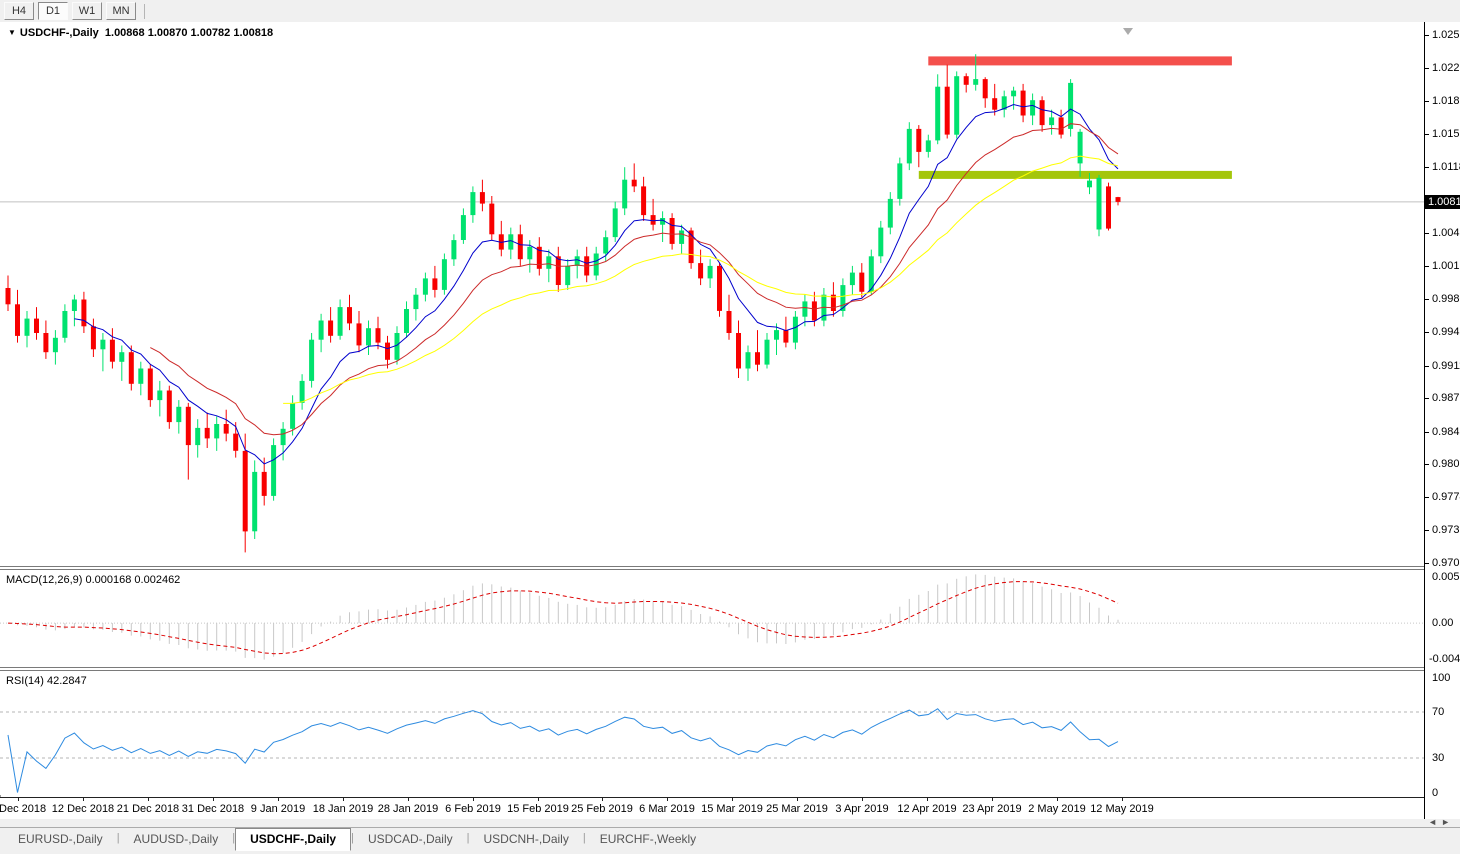 The image size is (1460, 854). Describe the element at coordinates (1446, 332) in the screenshot. I see `price-tick-label: 0.99460` at that location.